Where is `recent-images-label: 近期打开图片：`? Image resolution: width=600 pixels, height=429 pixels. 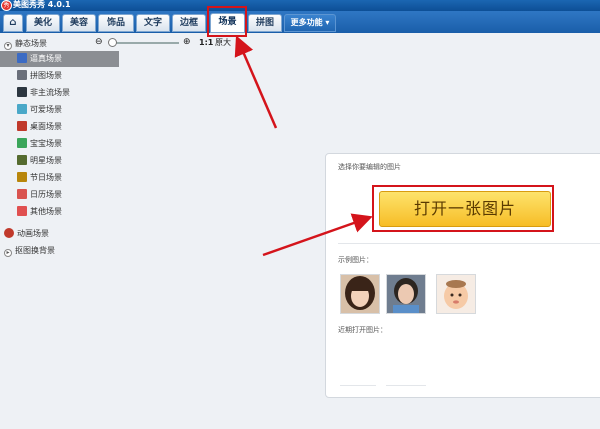 recent-images-label: 近期打开图片： is located at coordinates (362, 330).